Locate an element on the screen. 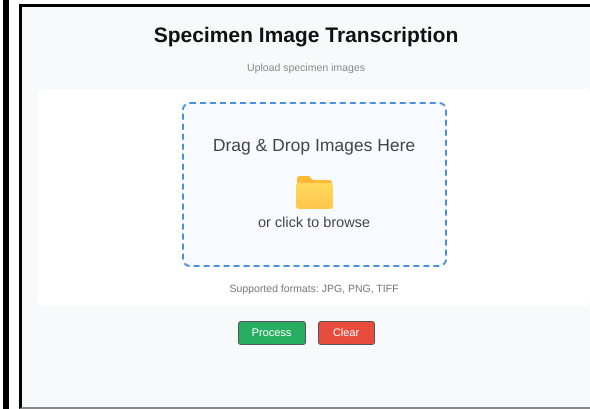 Image resolution: width=590 pixels, height=409 pixels. process-button: Process is located at coordinates (272, 333).